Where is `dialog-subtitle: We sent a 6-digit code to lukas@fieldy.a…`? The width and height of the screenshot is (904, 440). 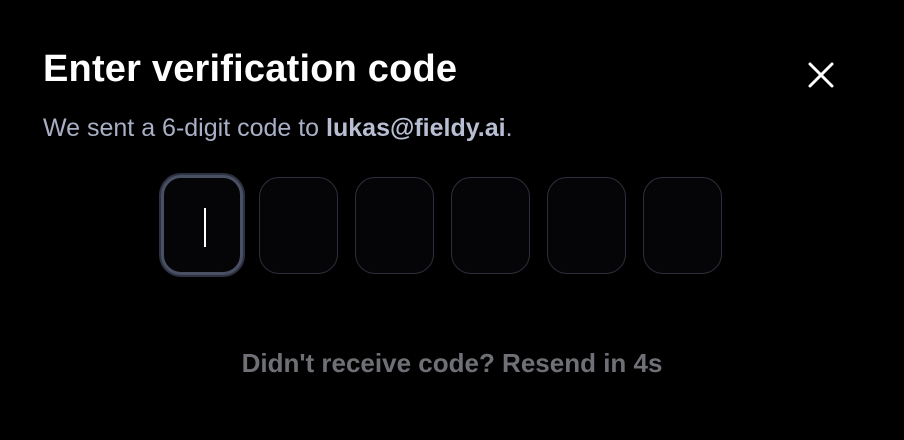 dialog-subtitle: We sent a 6-digit code to lukas@fieldy.a… is located at coordinates (278, 128).